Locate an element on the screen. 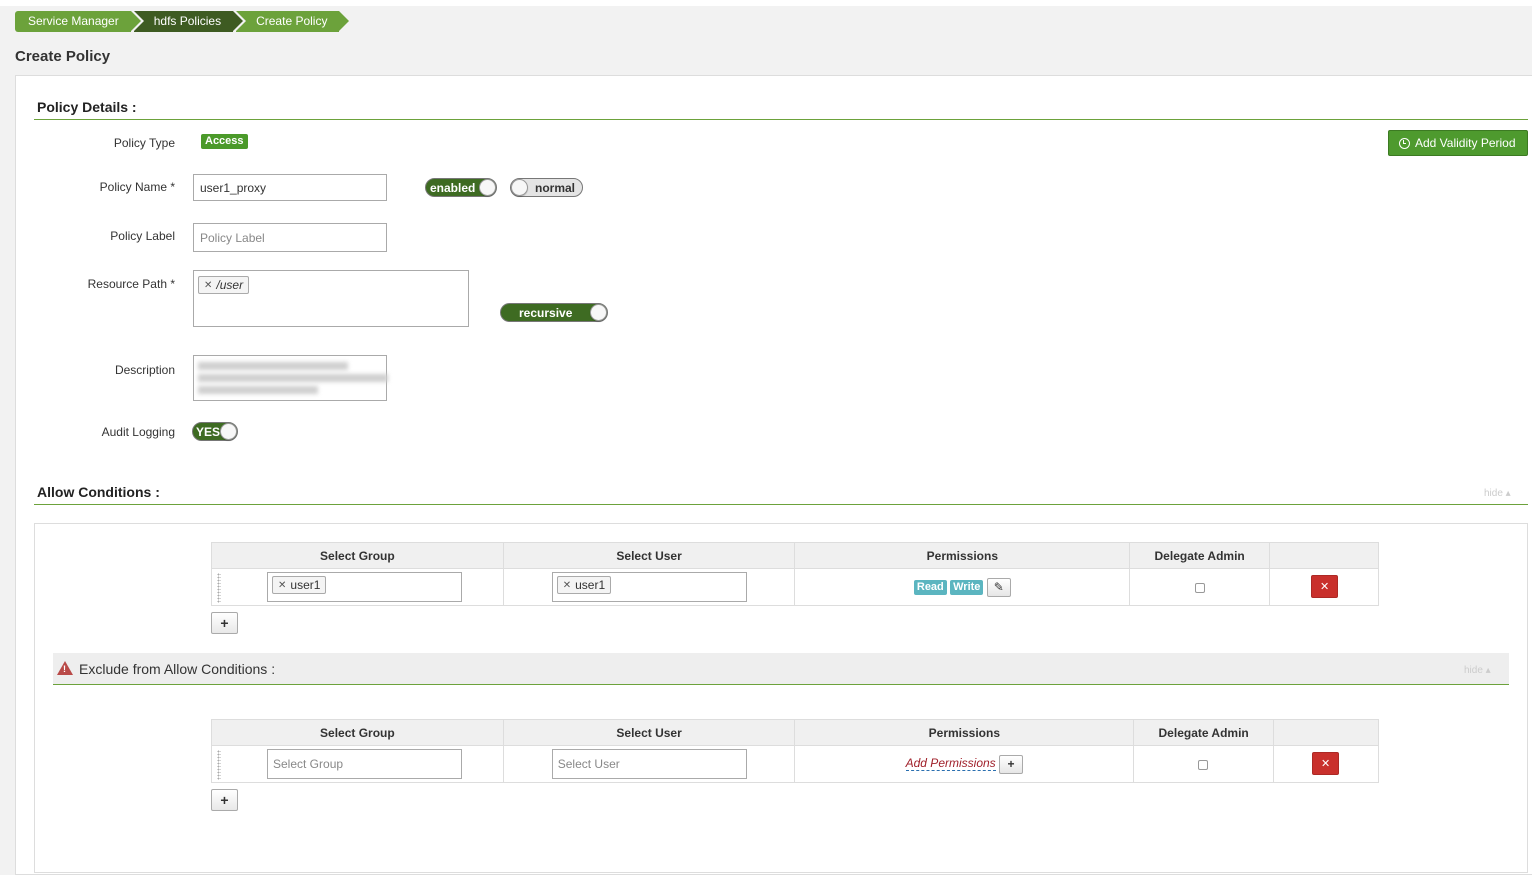 This screenshot has width=1532, height=875. group-cell: ✕ user1 is located at coordinates (357, 587).